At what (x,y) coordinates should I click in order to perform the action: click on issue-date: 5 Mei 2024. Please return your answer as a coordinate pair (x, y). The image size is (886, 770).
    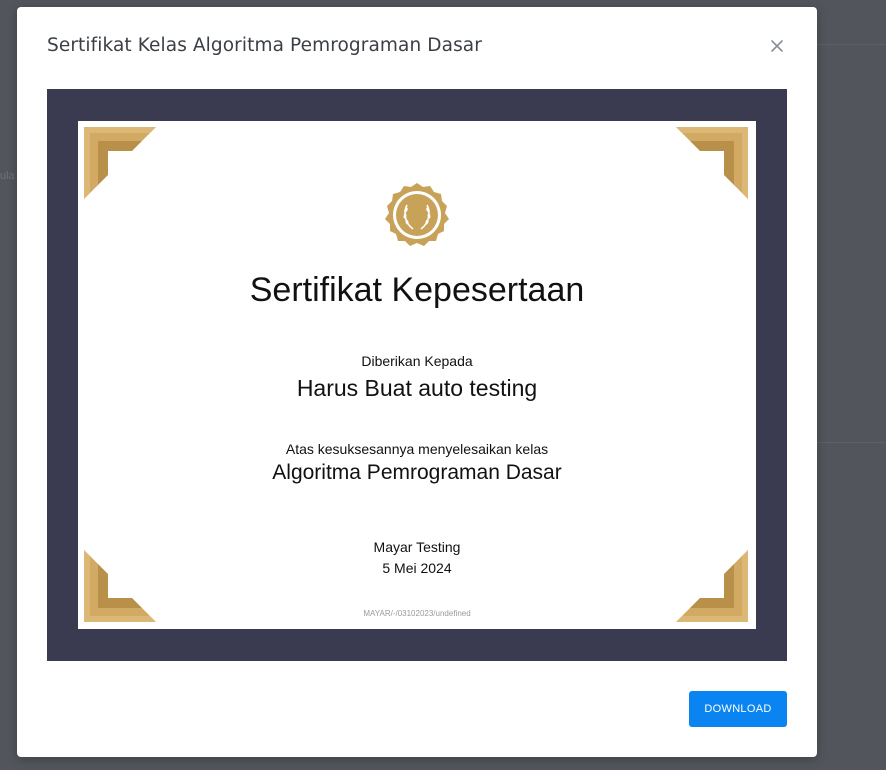
    Looking at the image, I should click on (417, 568).